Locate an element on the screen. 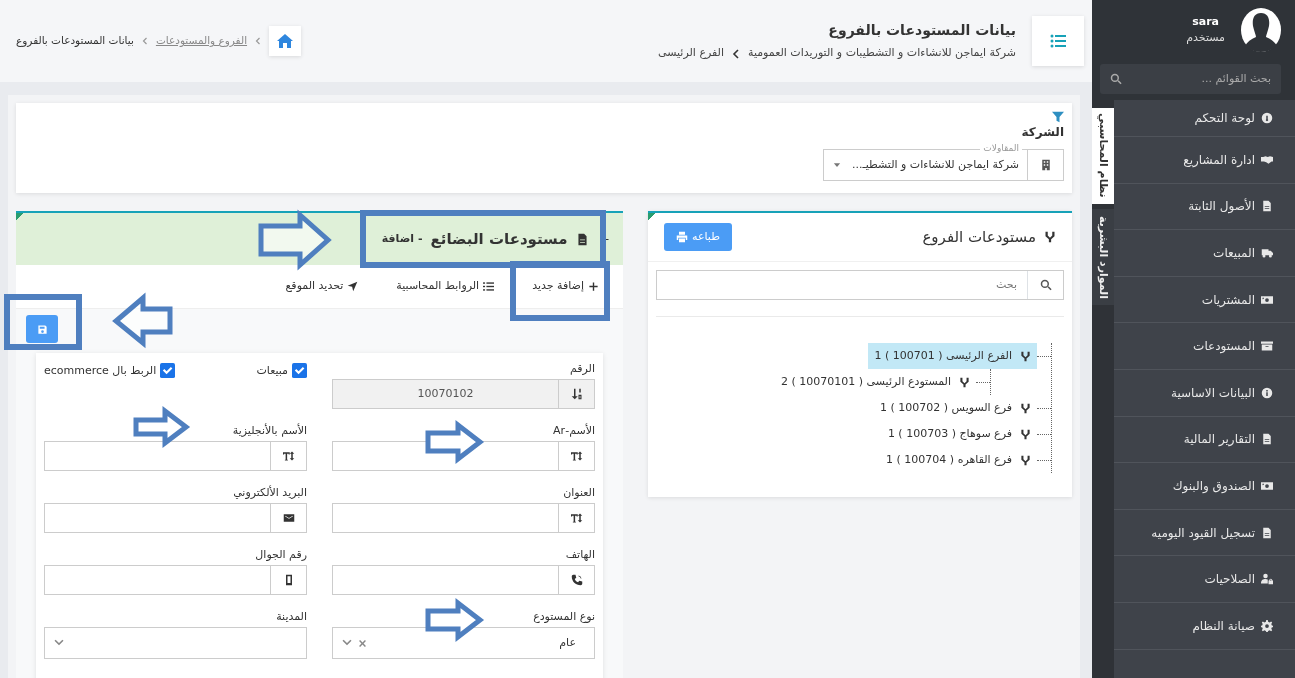 The image size is (1295, 678). select-field: عام is located at coordinates (463, 643).